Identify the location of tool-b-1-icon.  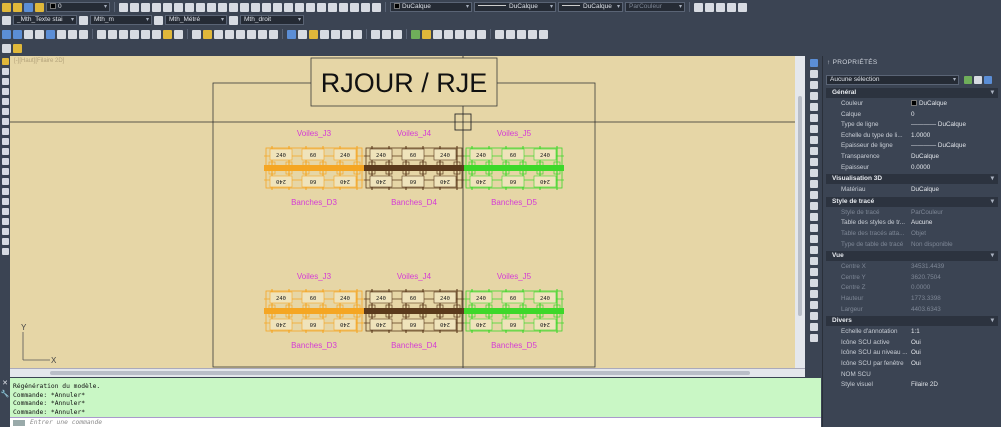
(101, 34).